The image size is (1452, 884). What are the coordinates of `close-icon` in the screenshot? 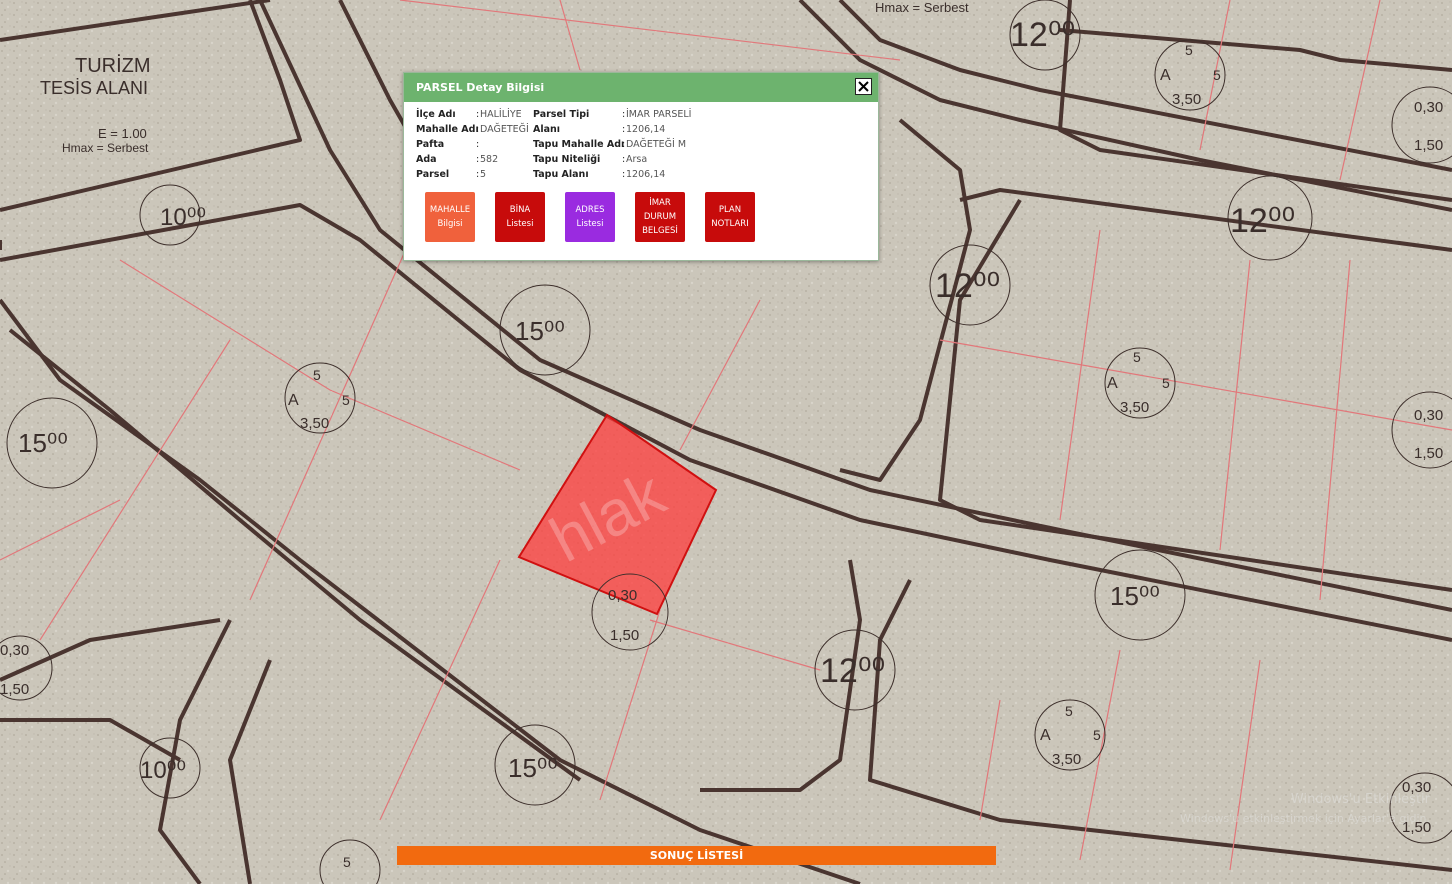 It's located at (863, 86).